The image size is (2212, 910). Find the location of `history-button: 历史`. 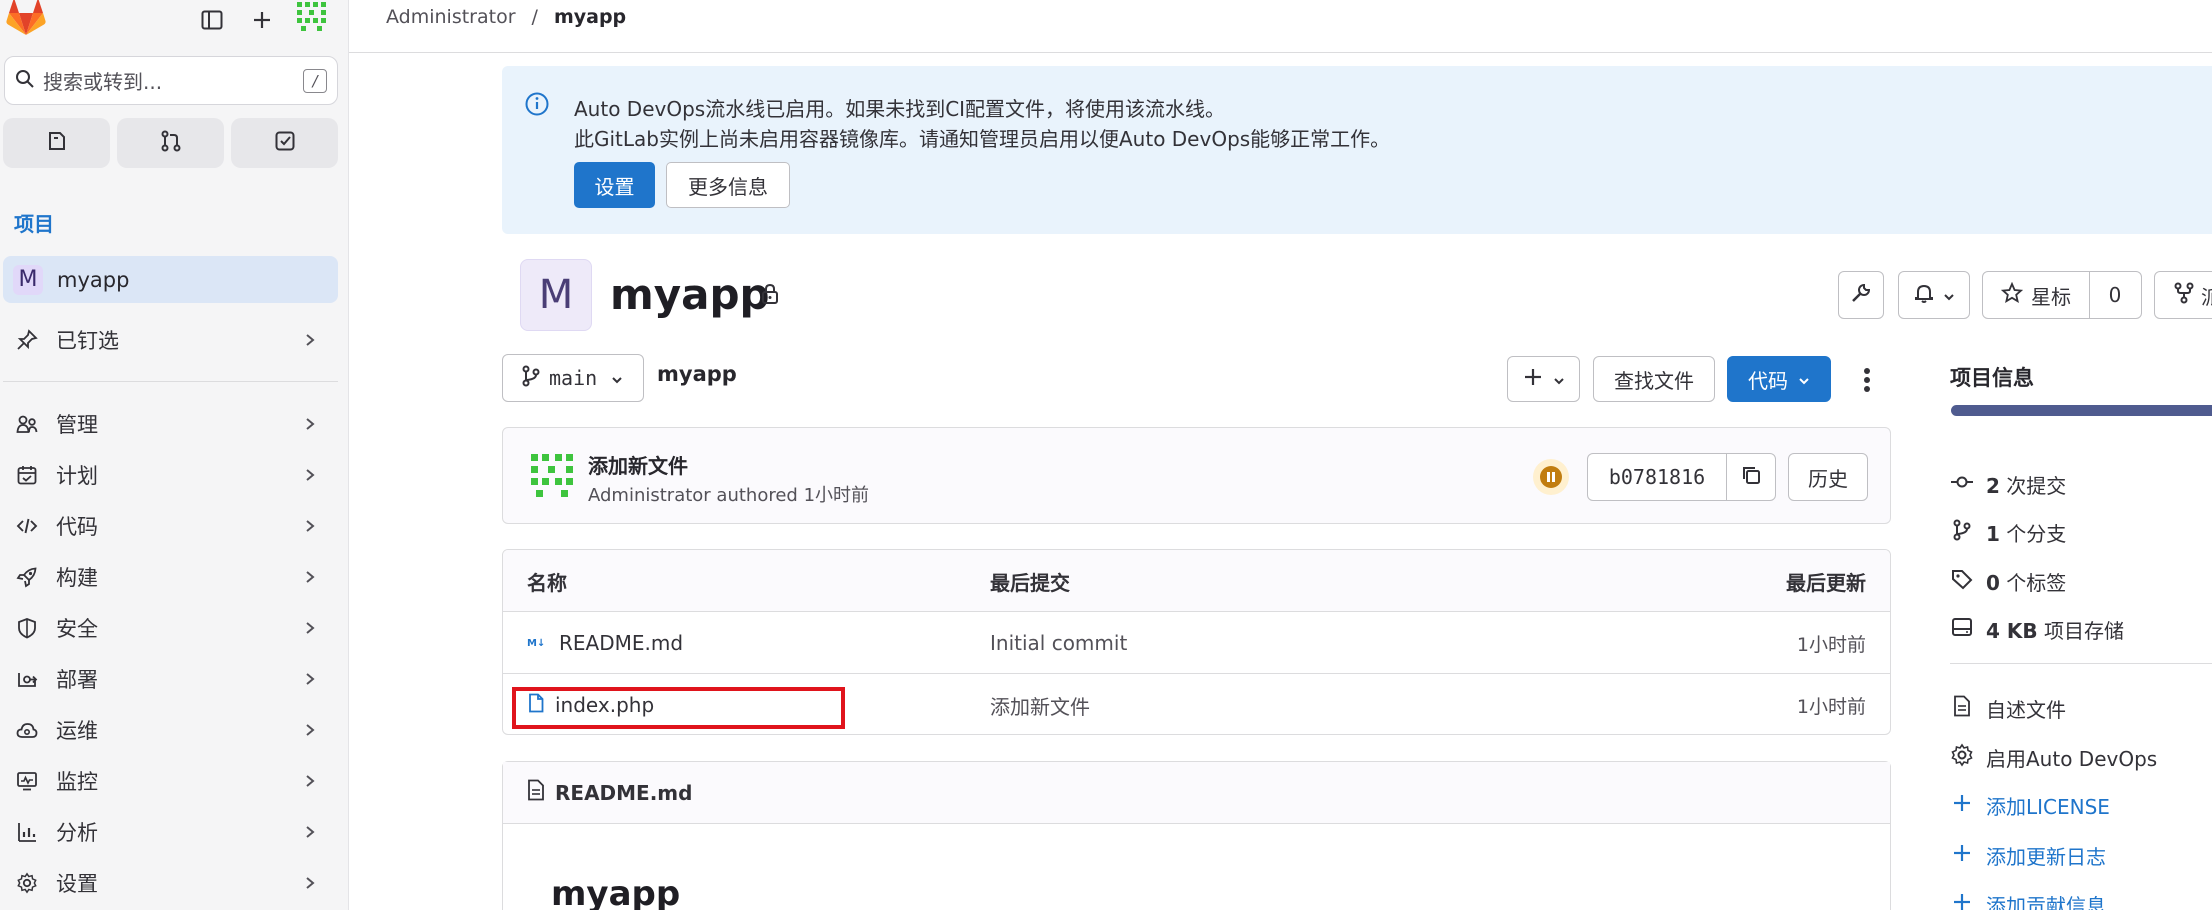

history-button: 历史 is located at coordinates (1828, 477).